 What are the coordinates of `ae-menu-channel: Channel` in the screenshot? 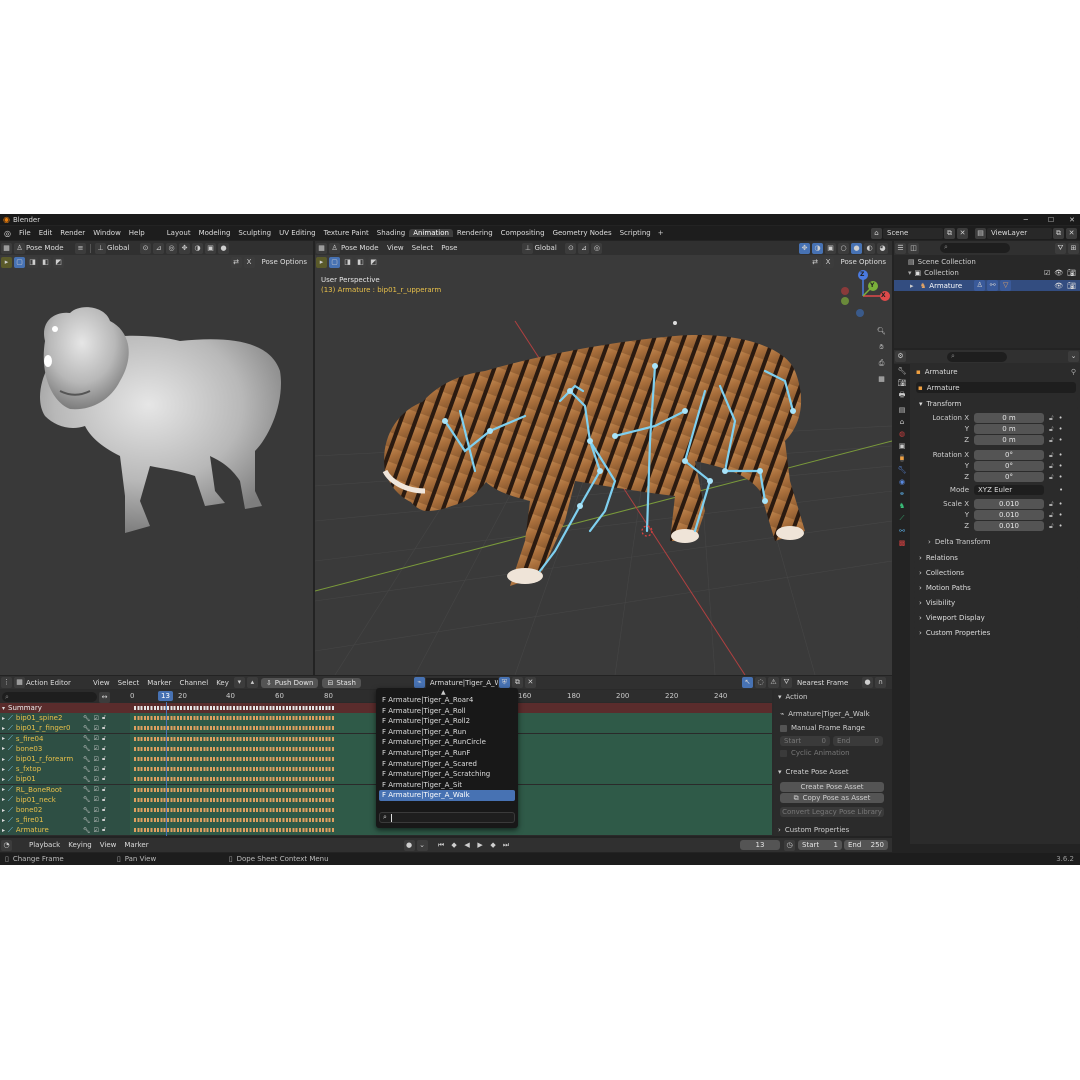 It's located at (193, 683).